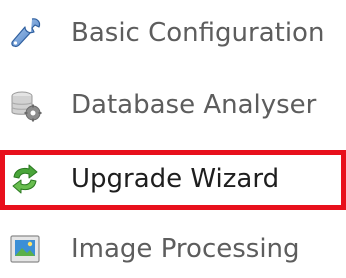 The image size is (346, 278). What do you see at coordinates (25, 33) in the screenshot?
I see `wrench-icon` at bounding box center [25, 33].